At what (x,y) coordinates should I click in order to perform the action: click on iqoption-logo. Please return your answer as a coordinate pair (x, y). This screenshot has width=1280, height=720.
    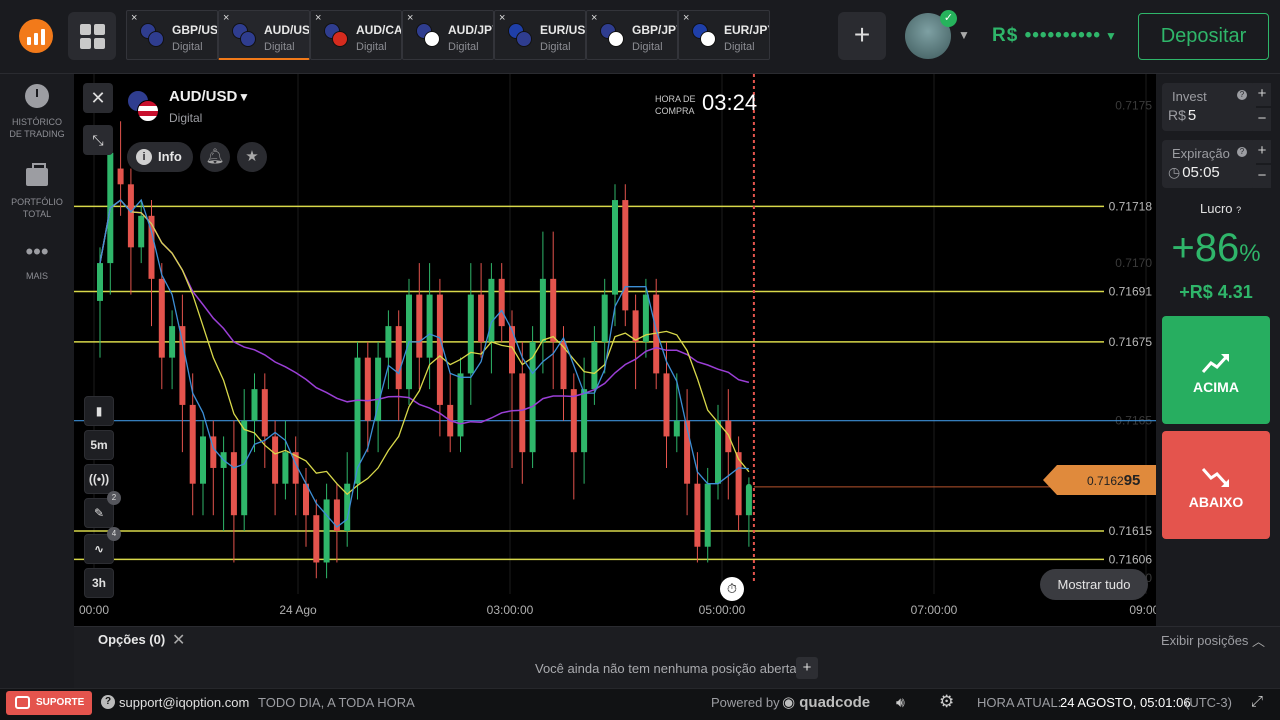
    Looking at the image, I should click on (36, 36).